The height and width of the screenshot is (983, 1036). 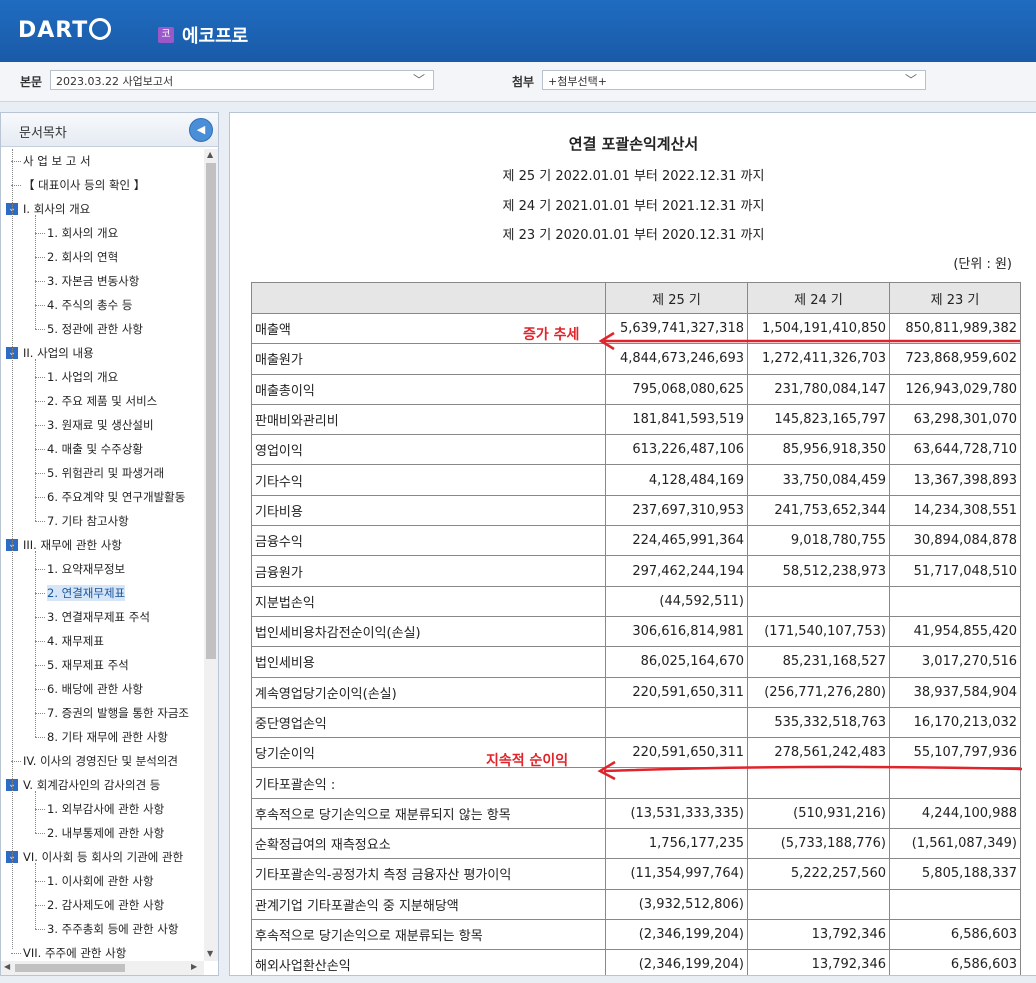 I want to click on statement-title: 연결 포괄손익계산서, so click(x=633, y=144).